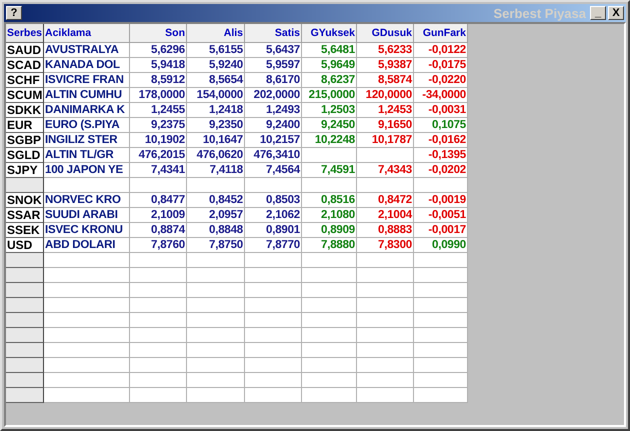  Describe the element at coordinates (616, 13) in the screenshot. I see `close-button: X` at that location.